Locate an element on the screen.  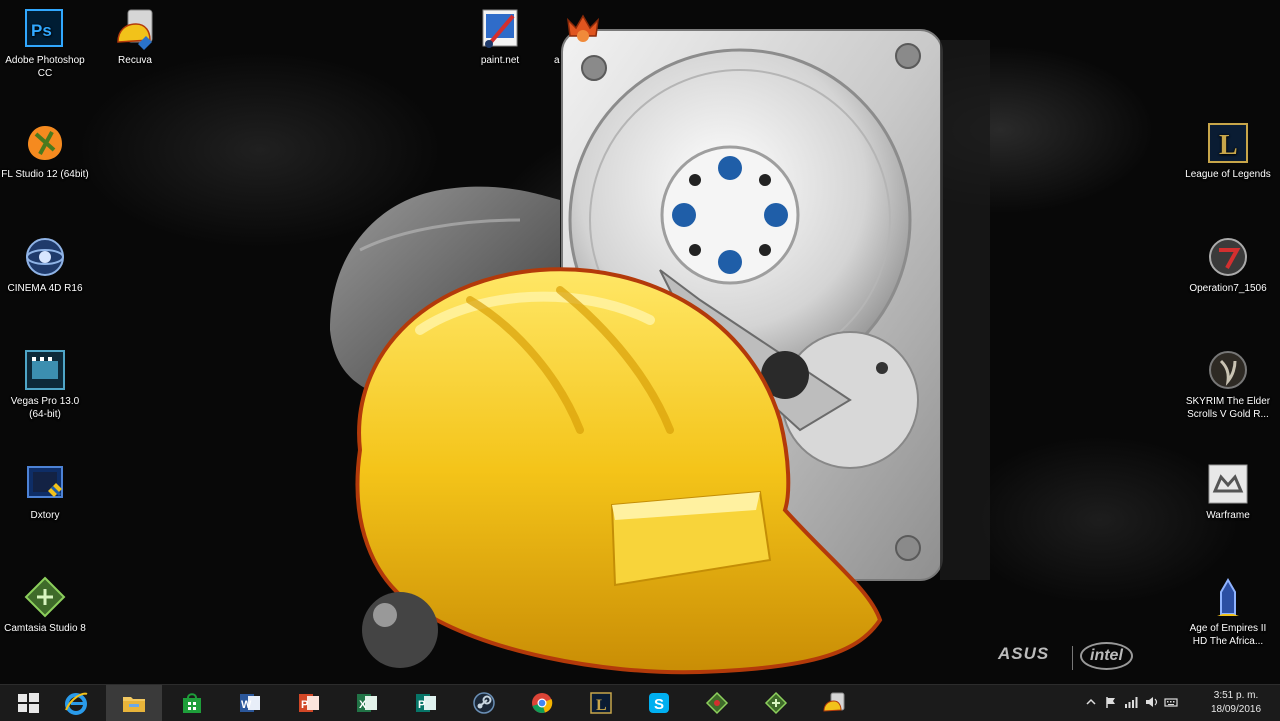
recuva-icon is located at coordinates (135, 29).